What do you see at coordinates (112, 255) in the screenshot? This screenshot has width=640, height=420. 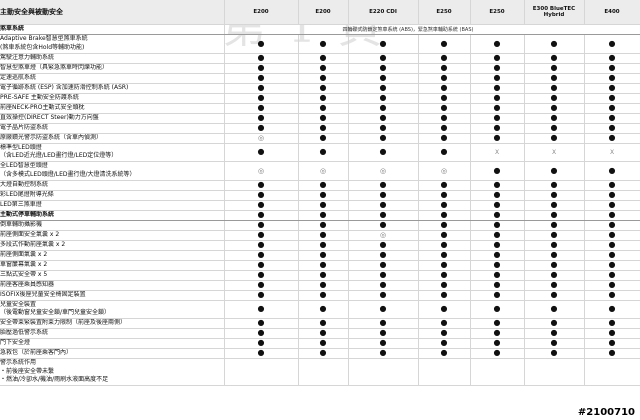 I see `feature-label: 前座側面氣囊 x 2` at bounding box center [112, 255].